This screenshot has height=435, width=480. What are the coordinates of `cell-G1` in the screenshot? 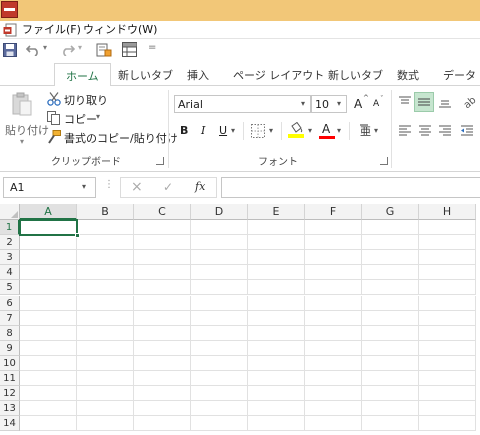 It's located at (390, 228).